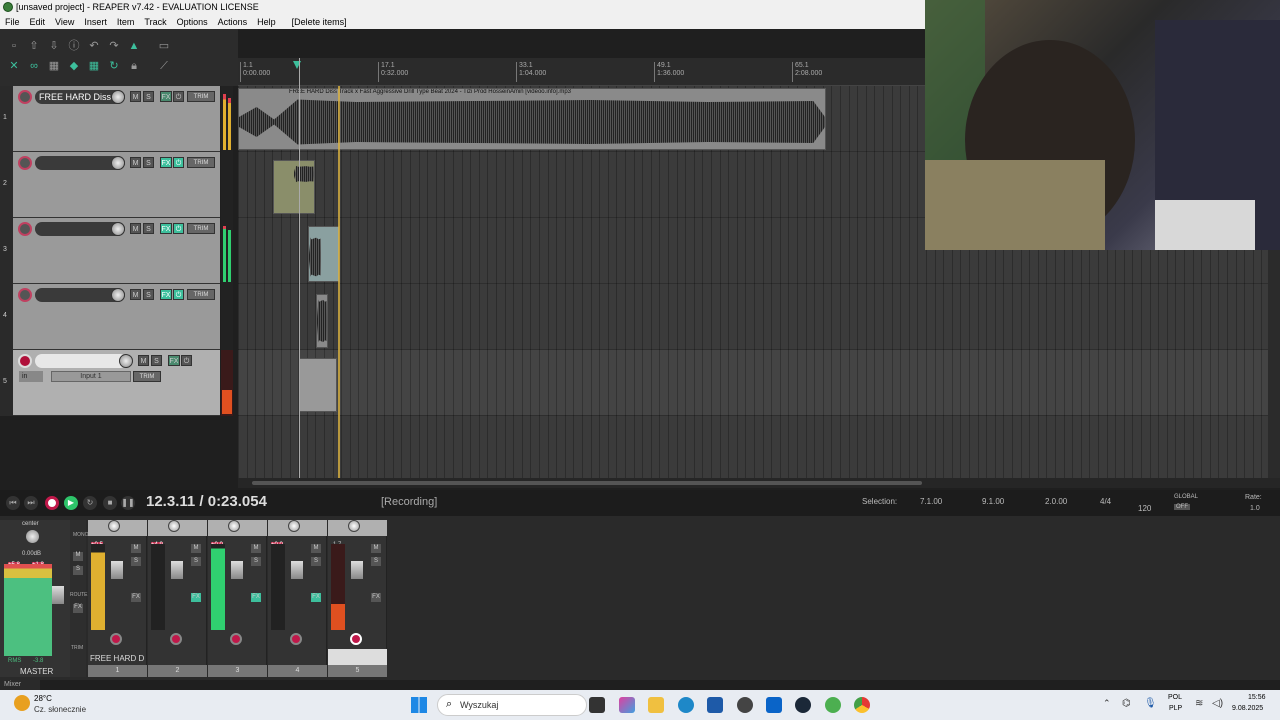 The image size is (1280, 720). What do you see at coordinates (319, 22) in the screenshot?
I see `menu-delete-items: [Delete items]` at bounding box center [319, 22].